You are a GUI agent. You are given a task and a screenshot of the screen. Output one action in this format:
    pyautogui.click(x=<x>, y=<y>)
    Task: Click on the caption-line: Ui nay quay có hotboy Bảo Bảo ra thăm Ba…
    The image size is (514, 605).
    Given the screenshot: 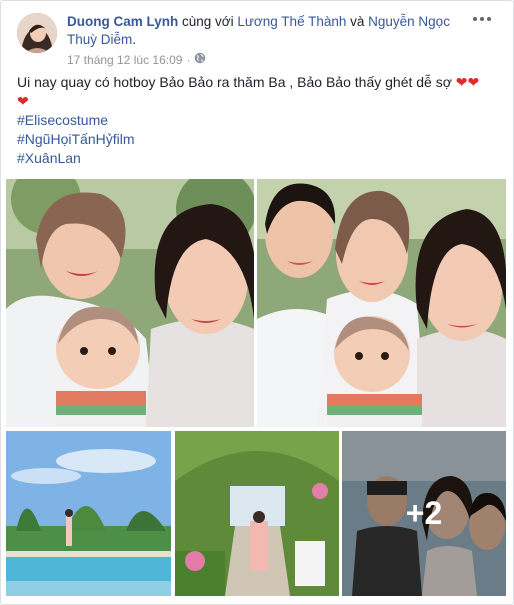 What is the action you would take?
    pyautogui.click(x=259, y=82)
    